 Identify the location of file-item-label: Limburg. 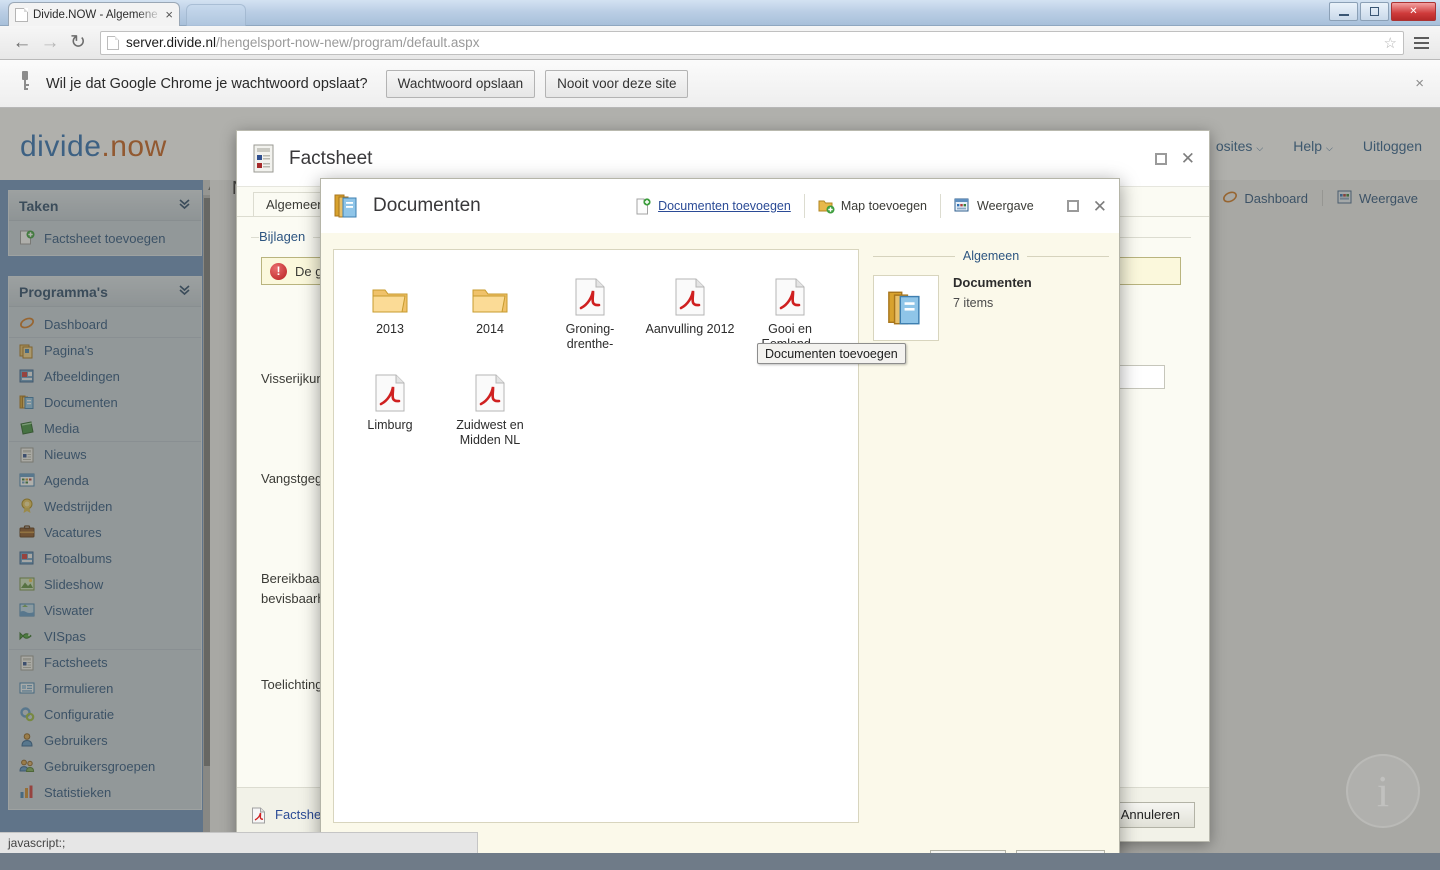
(390, 425).